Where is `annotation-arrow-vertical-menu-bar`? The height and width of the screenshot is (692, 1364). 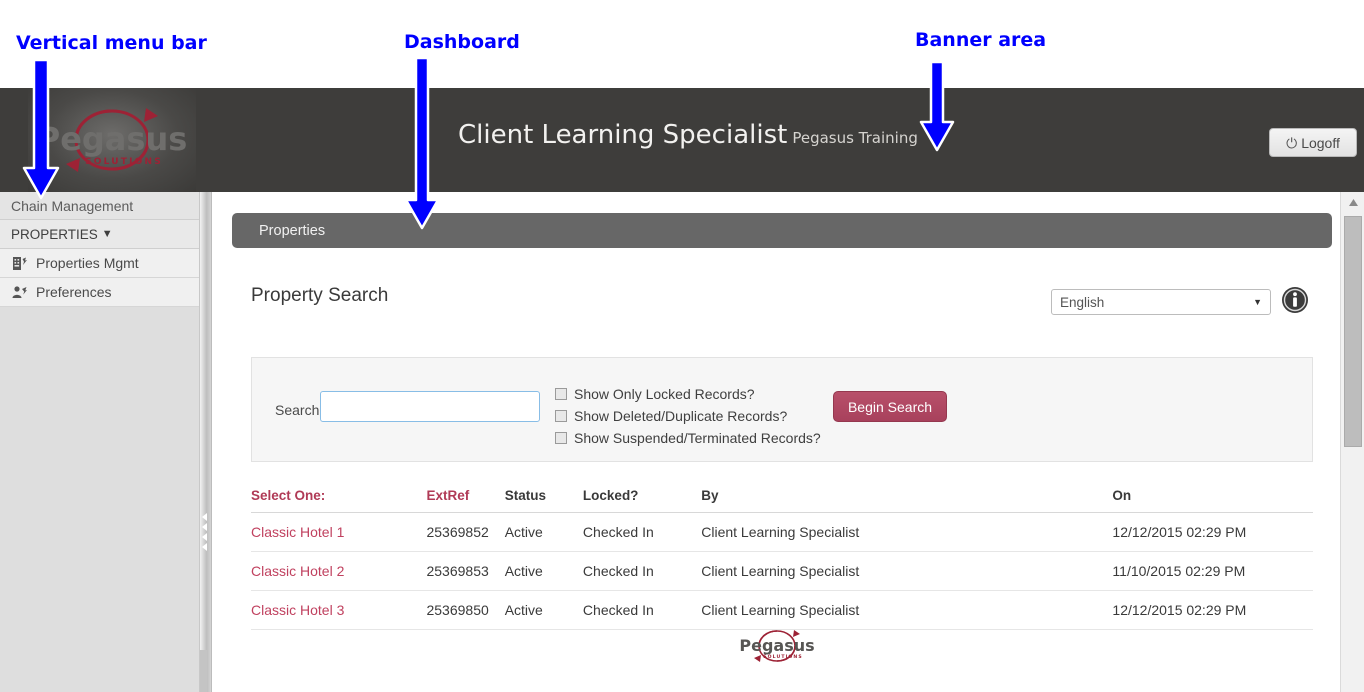 annotation-arrow-vertical-menu-bar is located at coordinates (41, 129).